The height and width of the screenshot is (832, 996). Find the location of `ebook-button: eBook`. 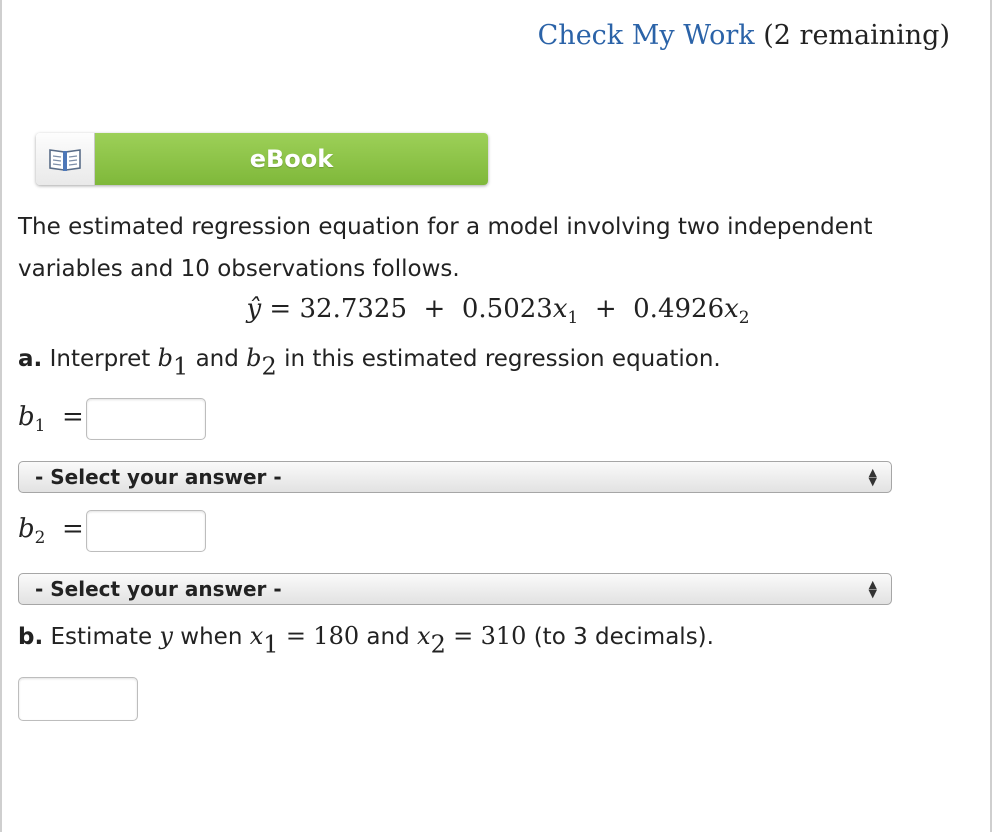

ebook-button: eBook is located at coordinates (262, 159).